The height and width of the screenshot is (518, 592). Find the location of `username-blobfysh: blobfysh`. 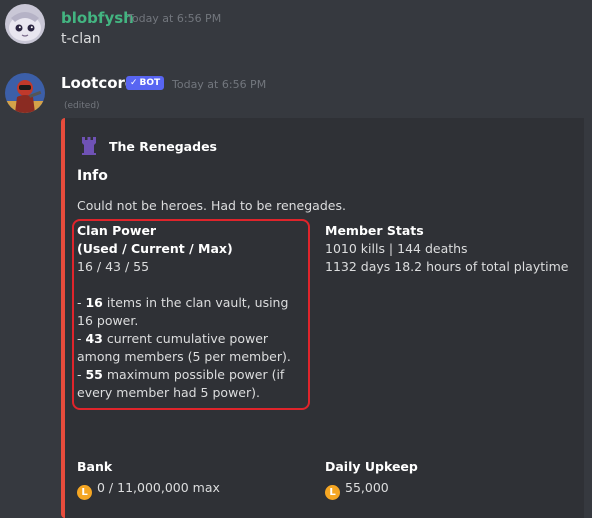

username-blobfysh: blobfysh is located at coordinates (97, 18).